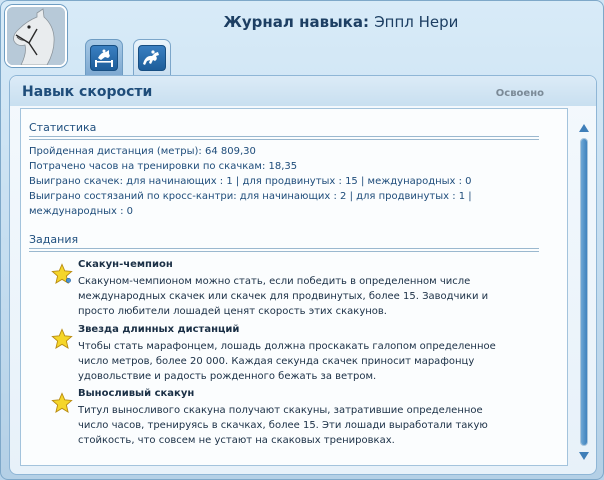 The width and height of the screenshot is (604, 480). What do you see at coordinates (303, 91) in the screenshot?
I see `panel-header: Навык скорости Освоено` at bounding box center [303, 91].